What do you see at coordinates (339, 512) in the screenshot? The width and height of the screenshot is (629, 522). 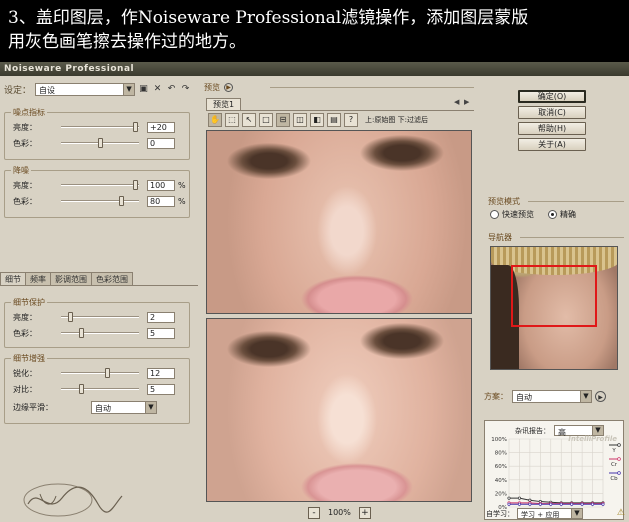 I see `zoom-controls: - 100% +` at bounding box center [339, 512].